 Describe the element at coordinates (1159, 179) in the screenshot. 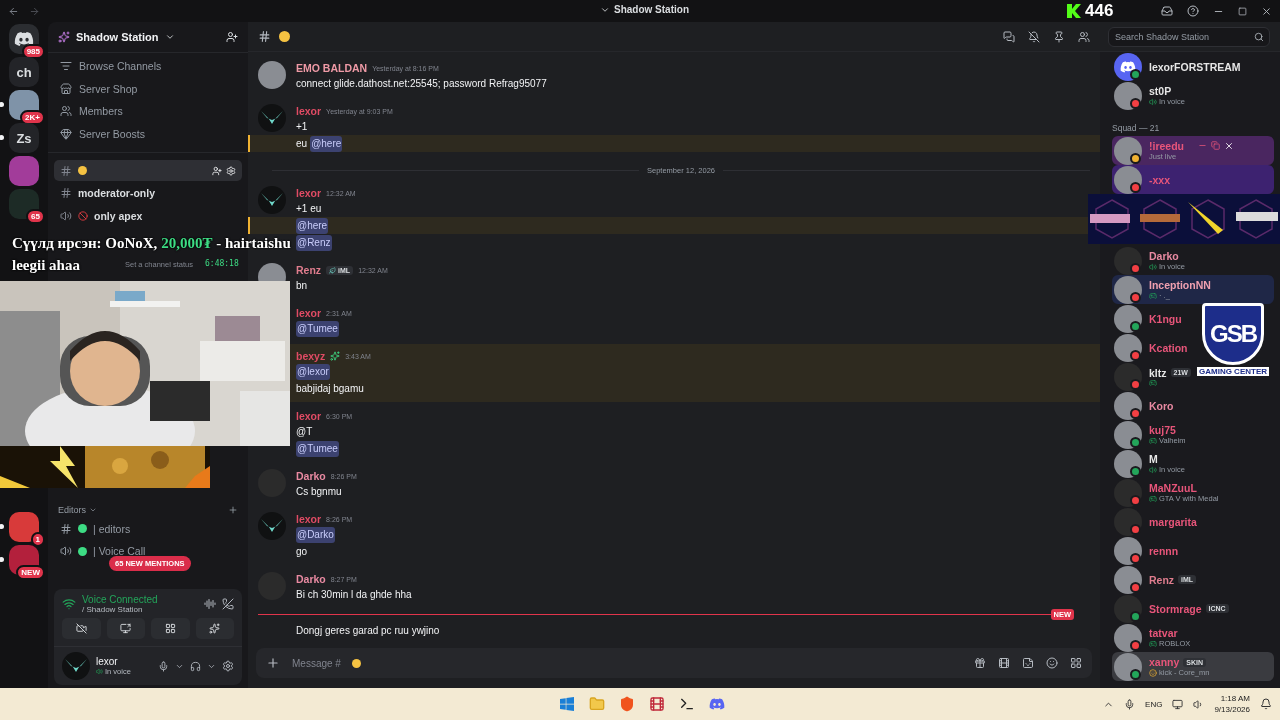

I see `member-name: -xxx` at that location.